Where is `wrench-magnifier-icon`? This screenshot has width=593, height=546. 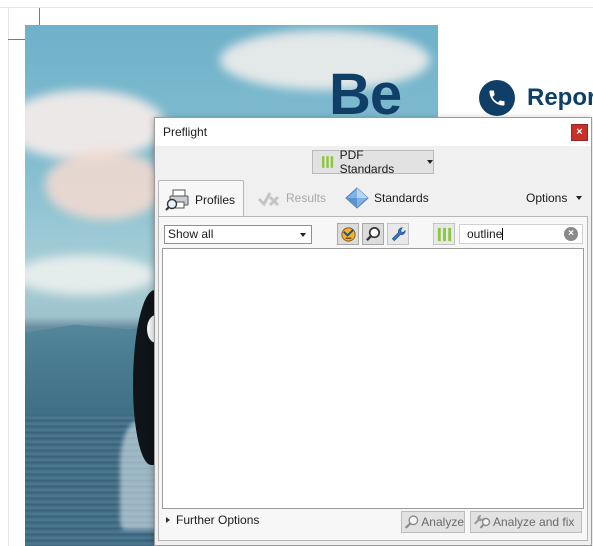 wrench-magnifier-icon is located at coordinates (482, 521).